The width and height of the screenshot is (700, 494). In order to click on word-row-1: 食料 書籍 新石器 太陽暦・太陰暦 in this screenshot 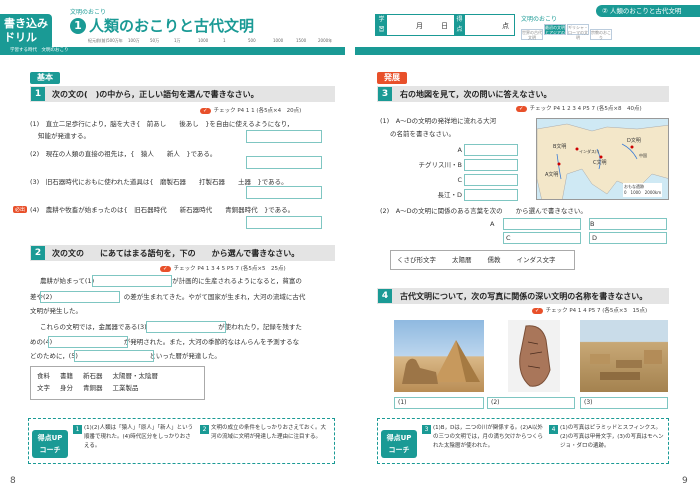, I will do `click(117, 376)`.